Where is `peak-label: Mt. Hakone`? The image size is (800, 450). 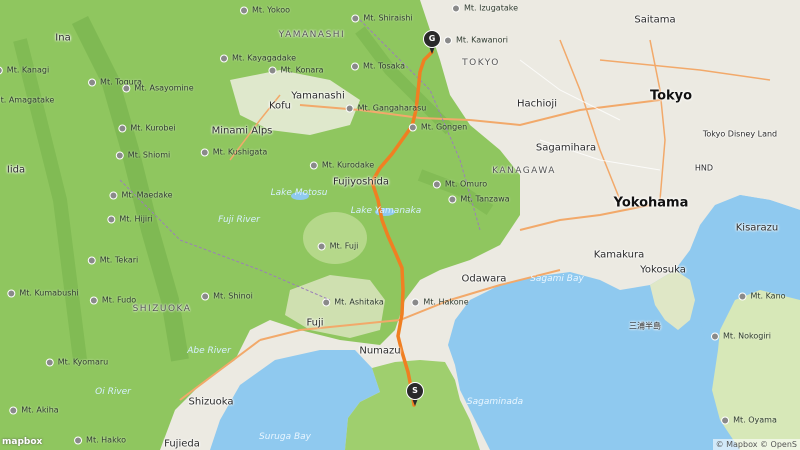
peak-label: Mt. Hakone is located at coordinates (440, 302).